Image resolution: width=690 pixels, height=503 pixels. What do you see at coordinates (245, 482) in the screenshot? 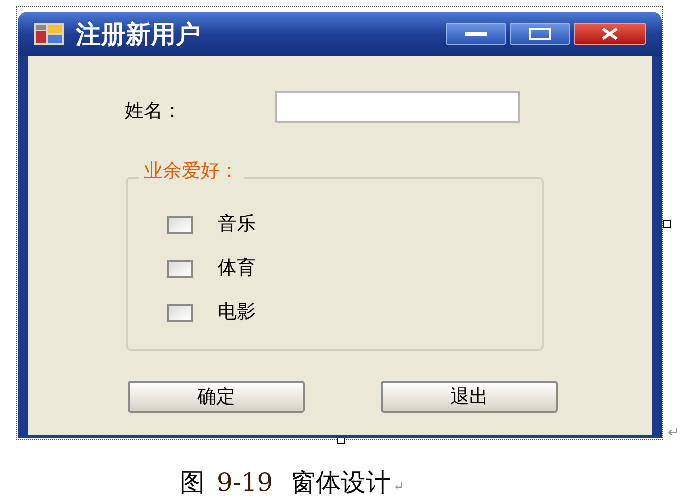
I see `figure-number: 9-19` at bounding box center [245, 482].